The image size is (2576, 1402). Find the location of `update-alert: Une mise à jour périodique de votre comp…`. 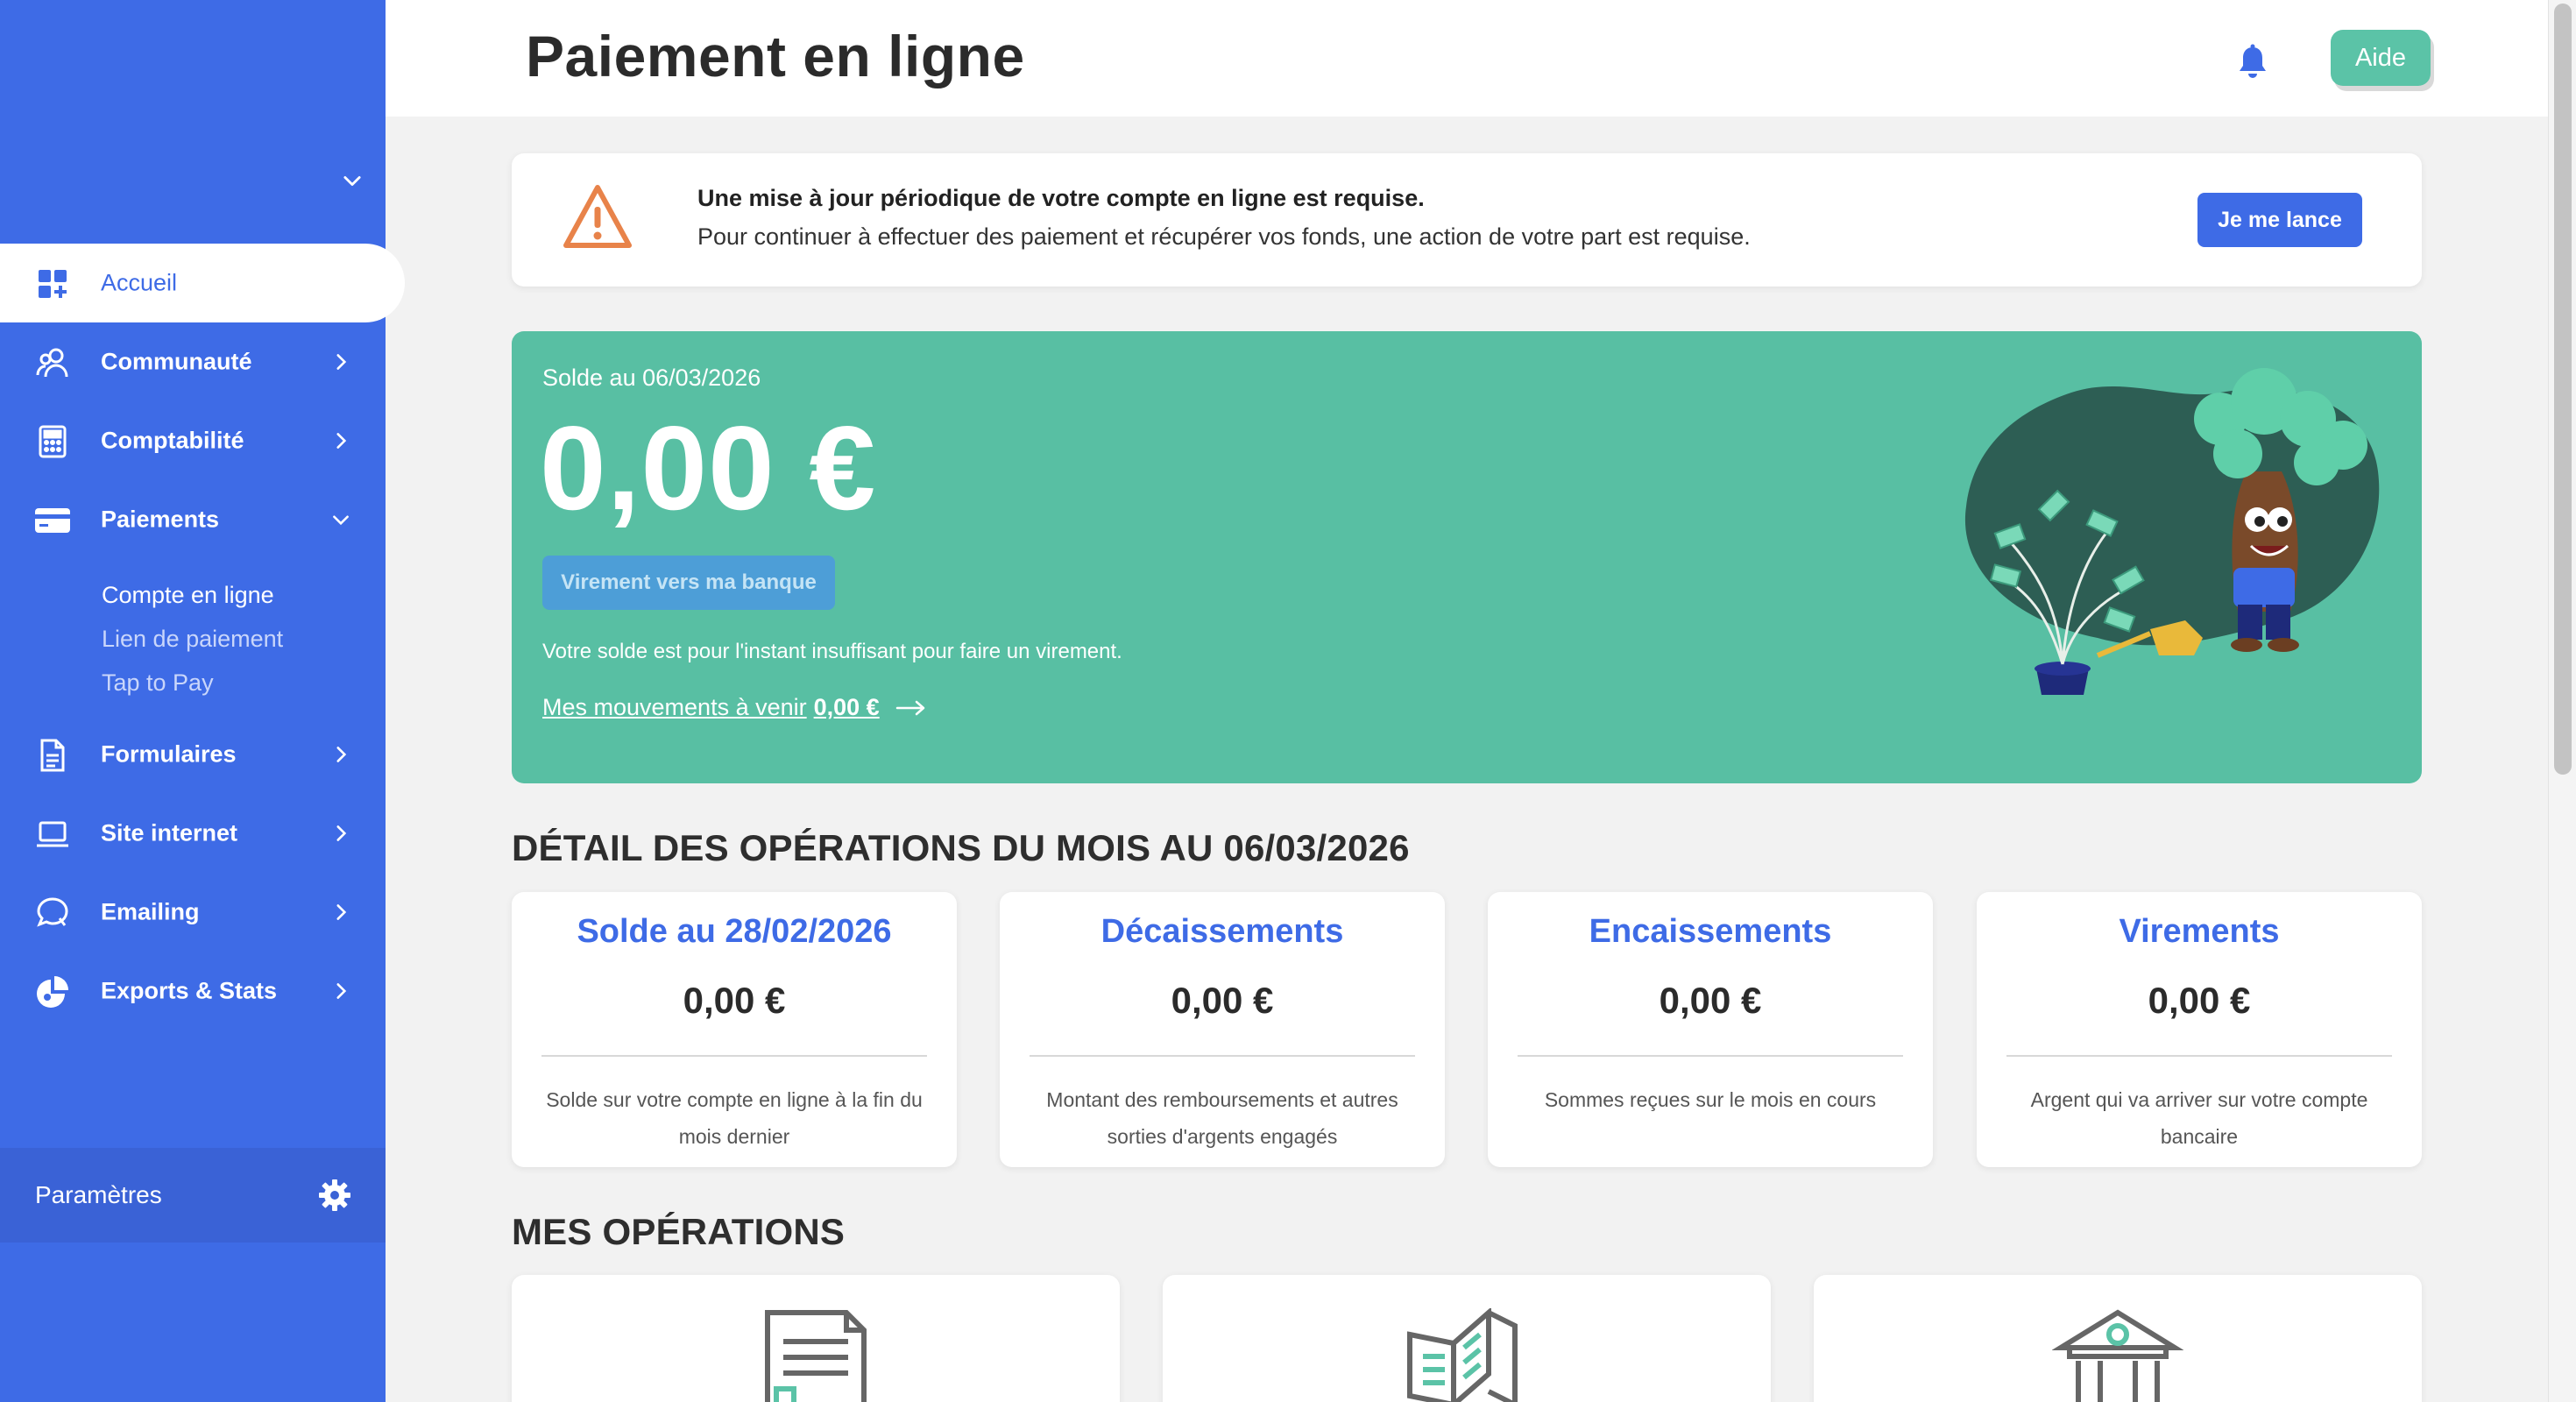

update-alert: Une mise à jour périodique de votre comp… is located at coordinates (1467, 220).